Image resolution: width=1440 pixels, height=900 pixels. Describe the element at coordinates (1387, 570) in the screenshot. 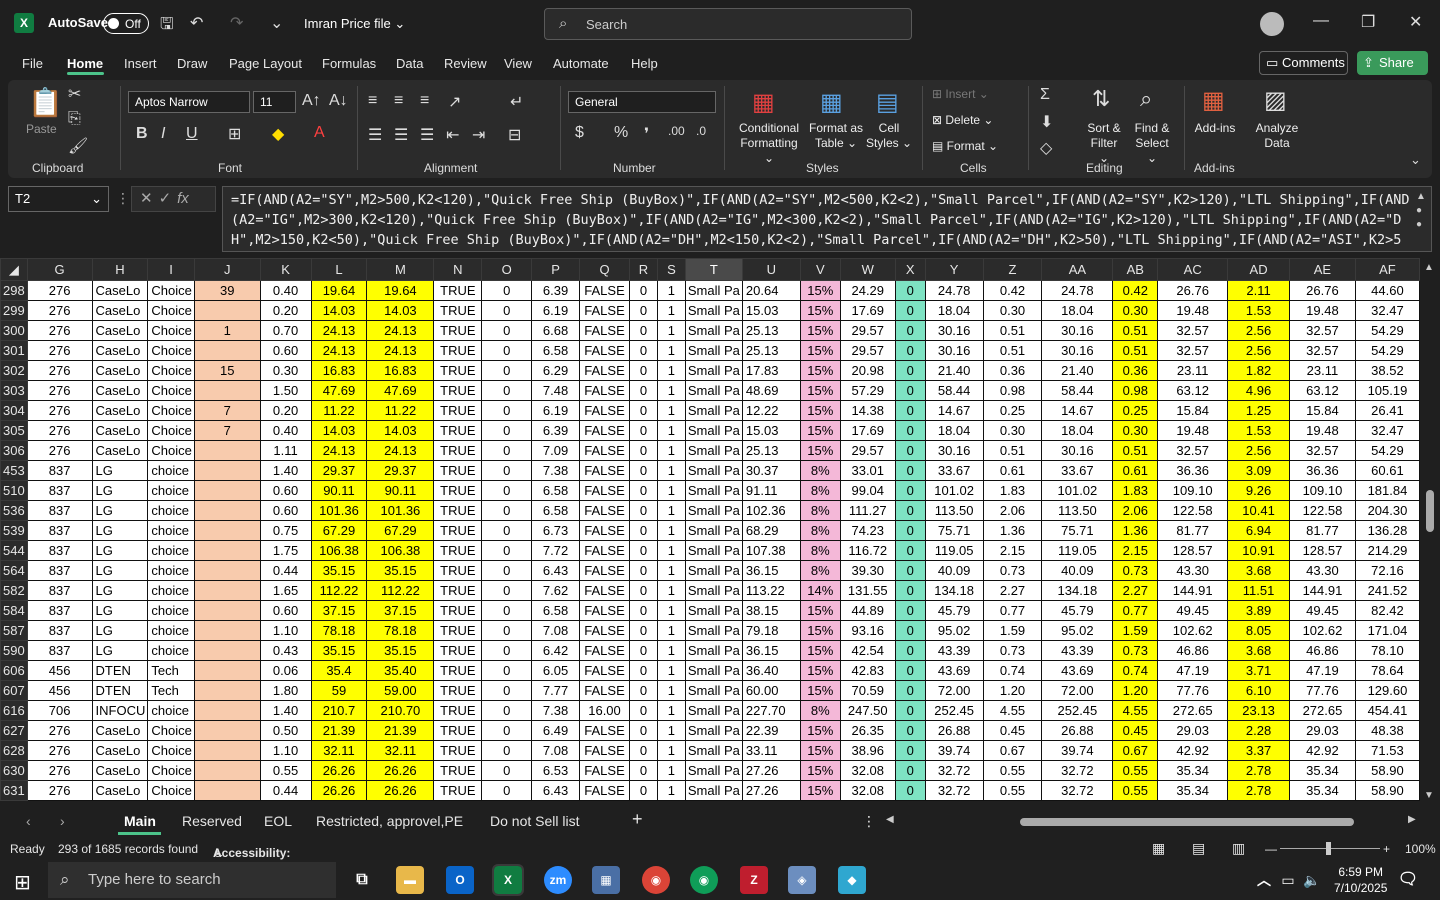

I see `cell: 72.16` at that location.